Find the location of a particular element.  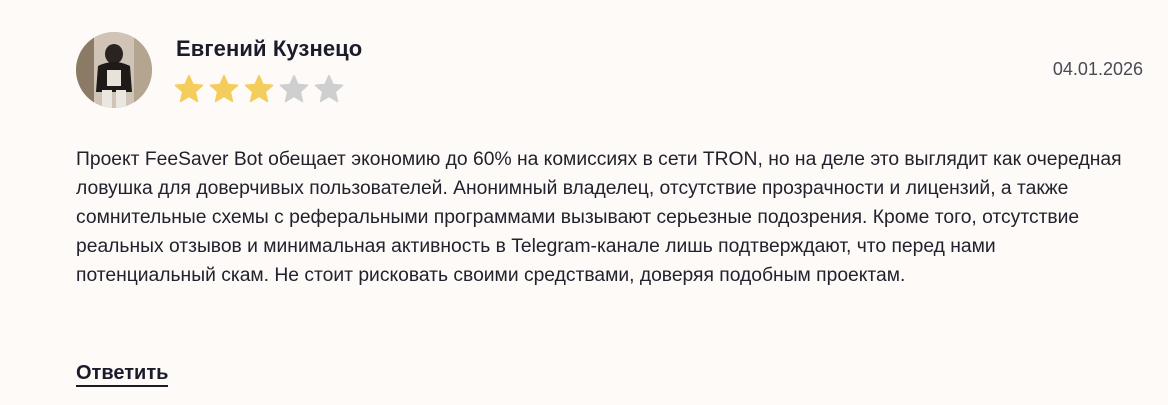

avatar is located at coordinates (114, 70).